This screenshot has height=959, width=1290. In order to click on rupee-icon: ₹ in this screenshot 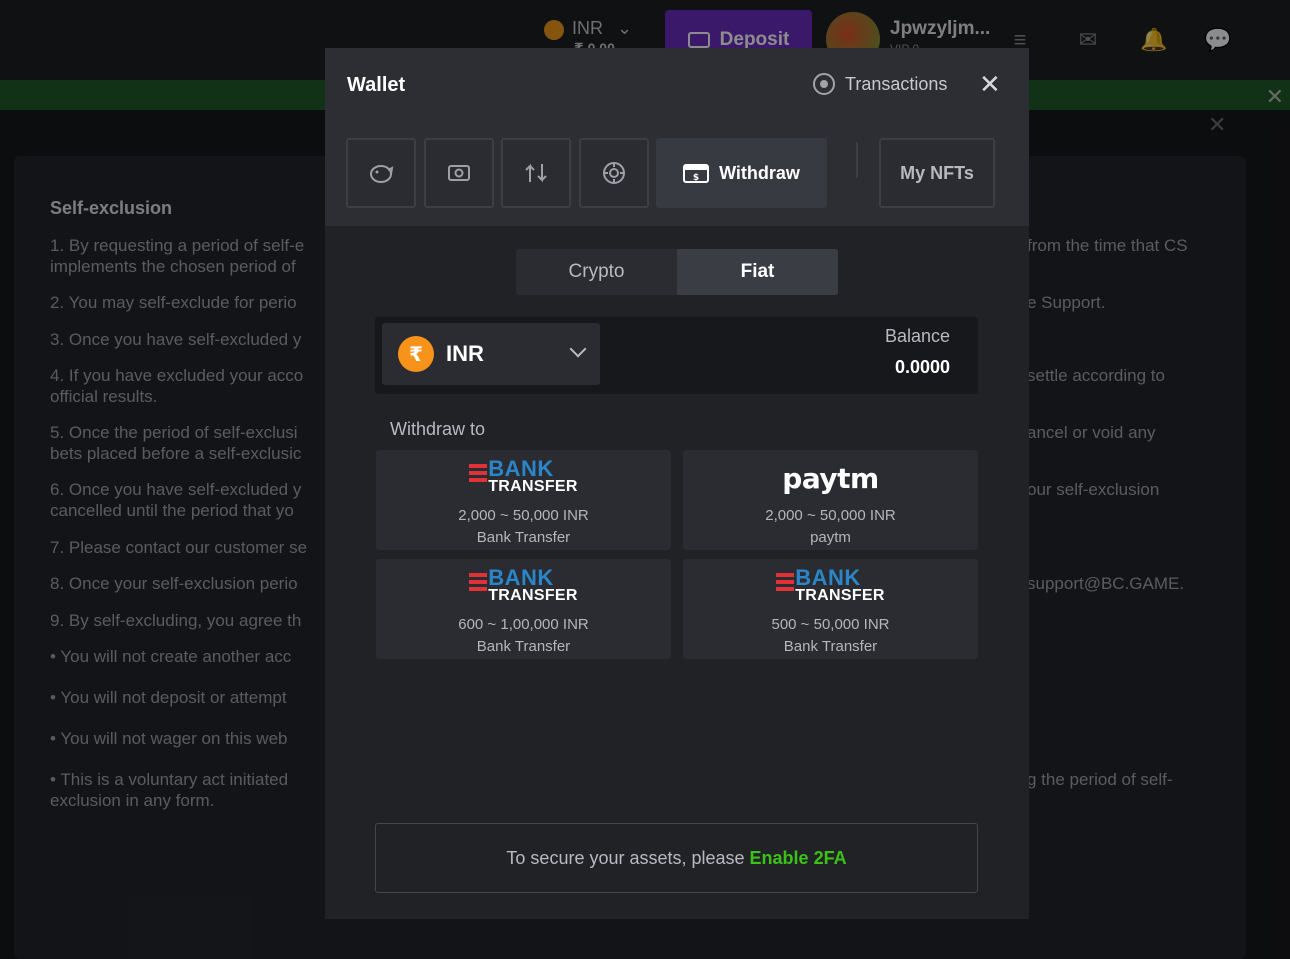, I will do `click(416, 354)`.